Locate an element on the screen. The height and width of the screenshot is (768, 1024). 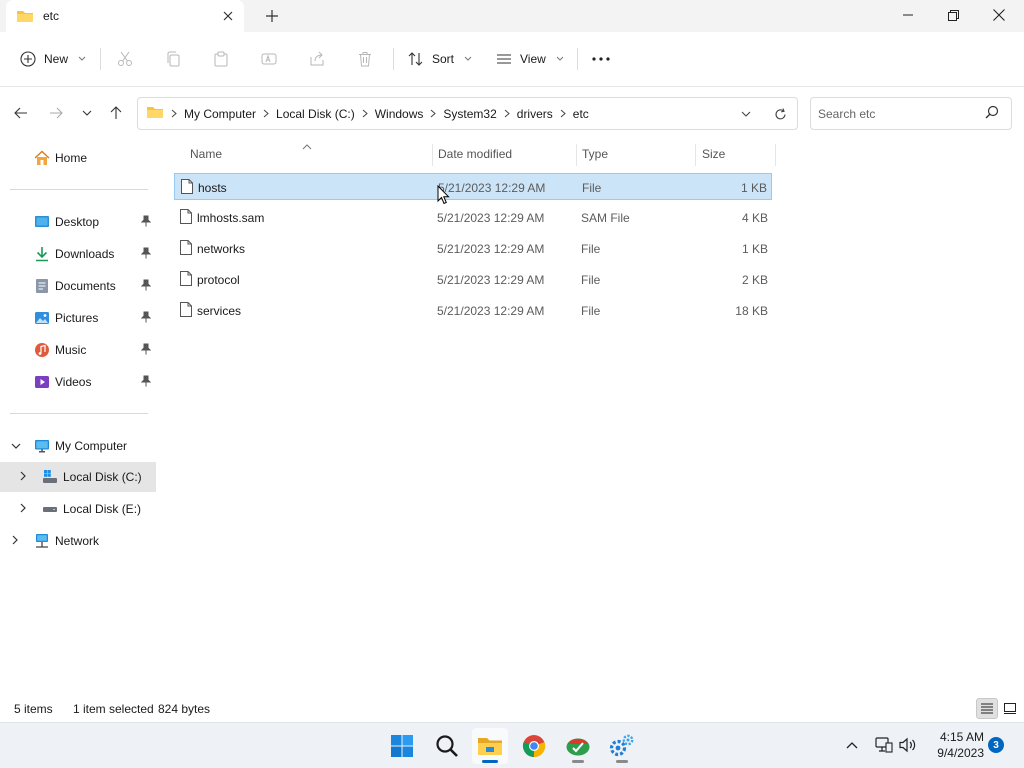
details-view-icon is located at coordinates (987, 708).